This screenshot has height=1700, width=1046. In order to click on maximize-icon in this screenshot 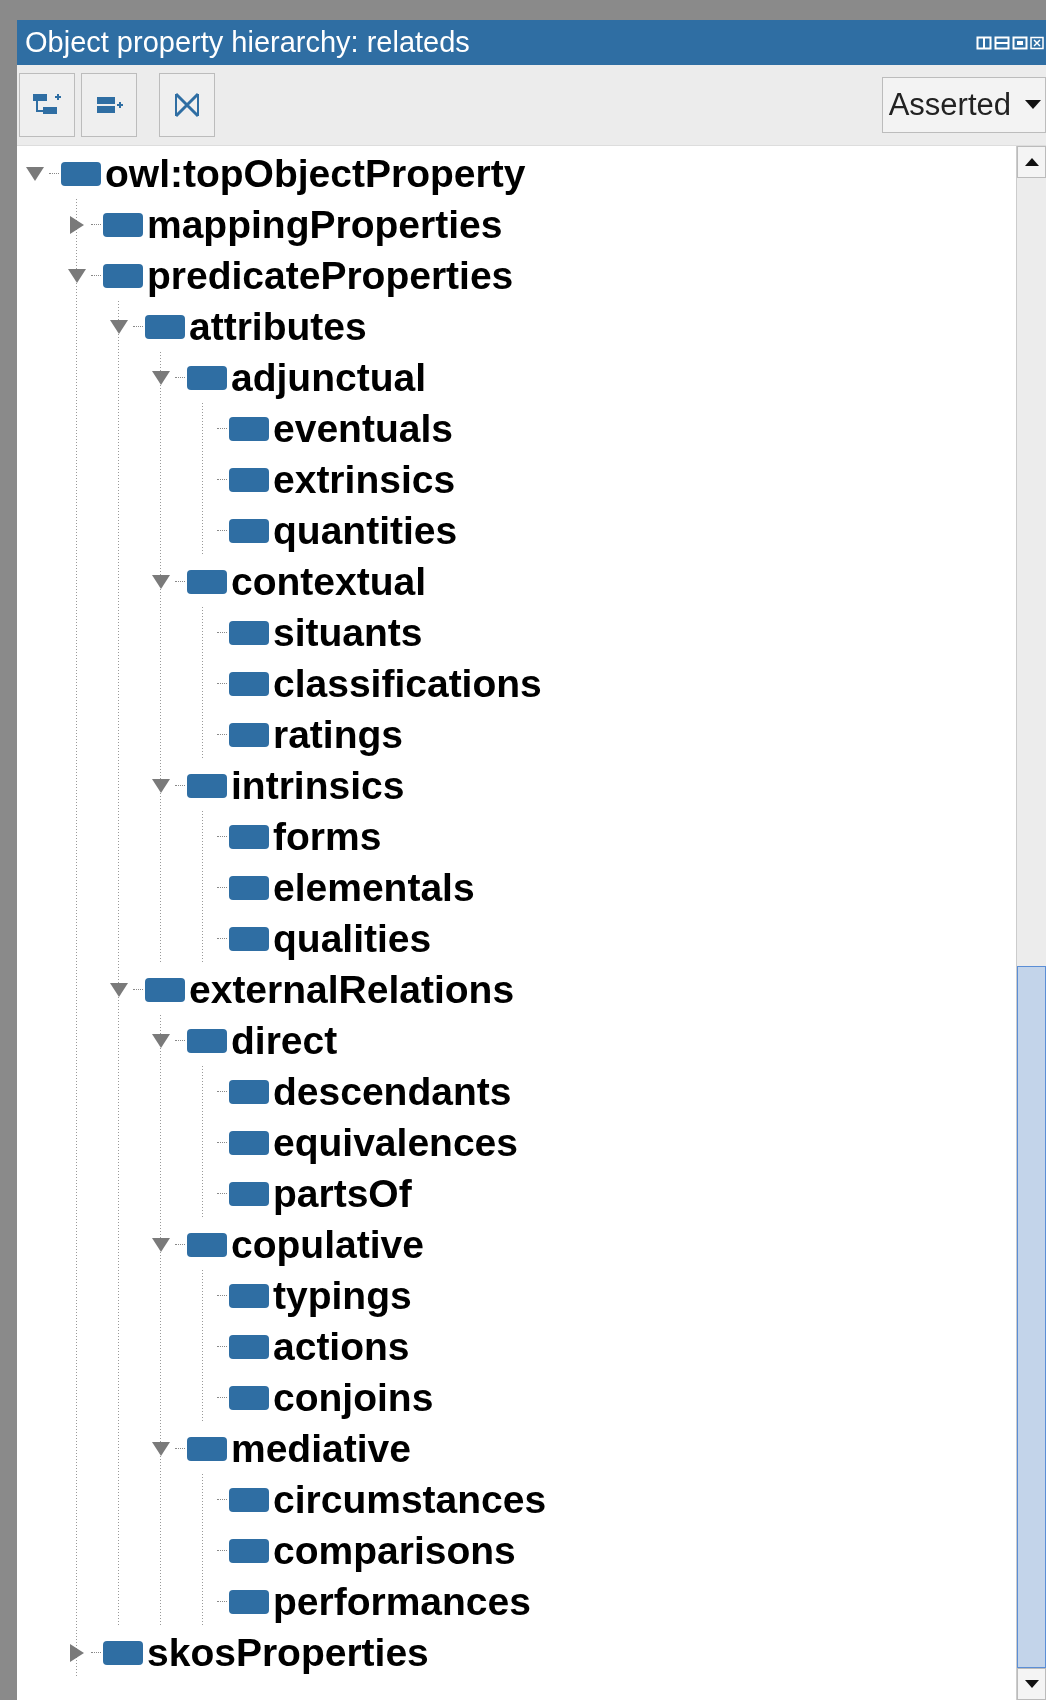, I will do `click(1020, 42)`.